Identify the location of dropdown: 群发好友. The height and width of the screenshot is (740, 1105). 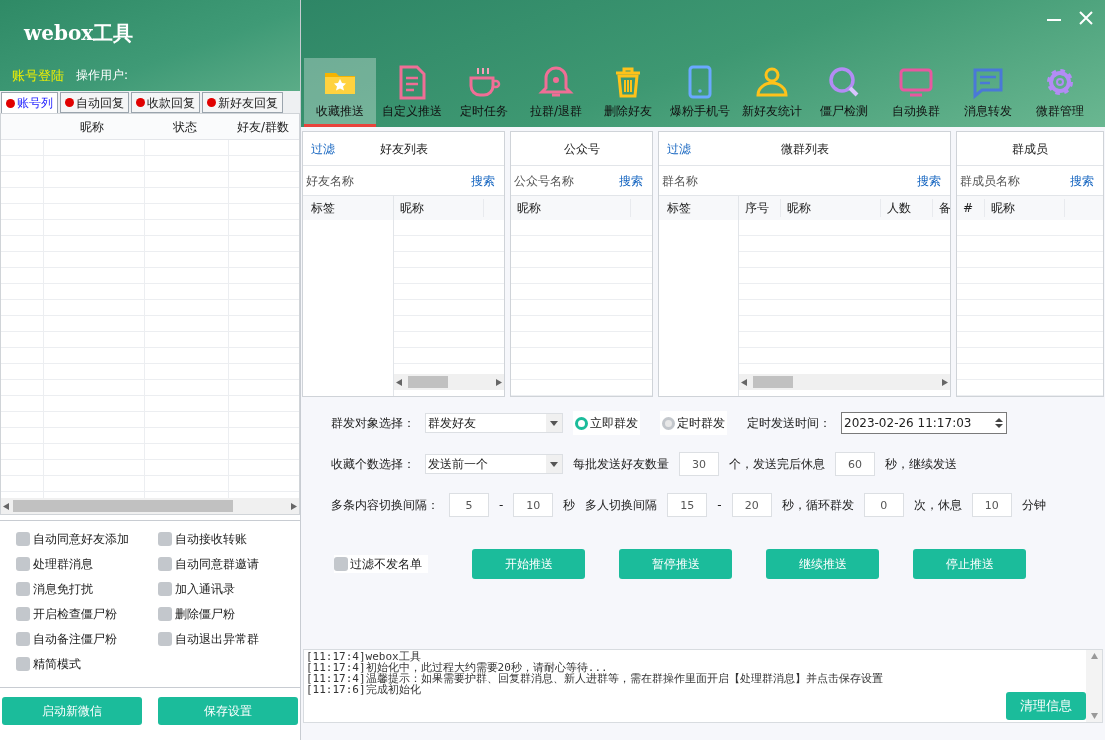
(494, 423).